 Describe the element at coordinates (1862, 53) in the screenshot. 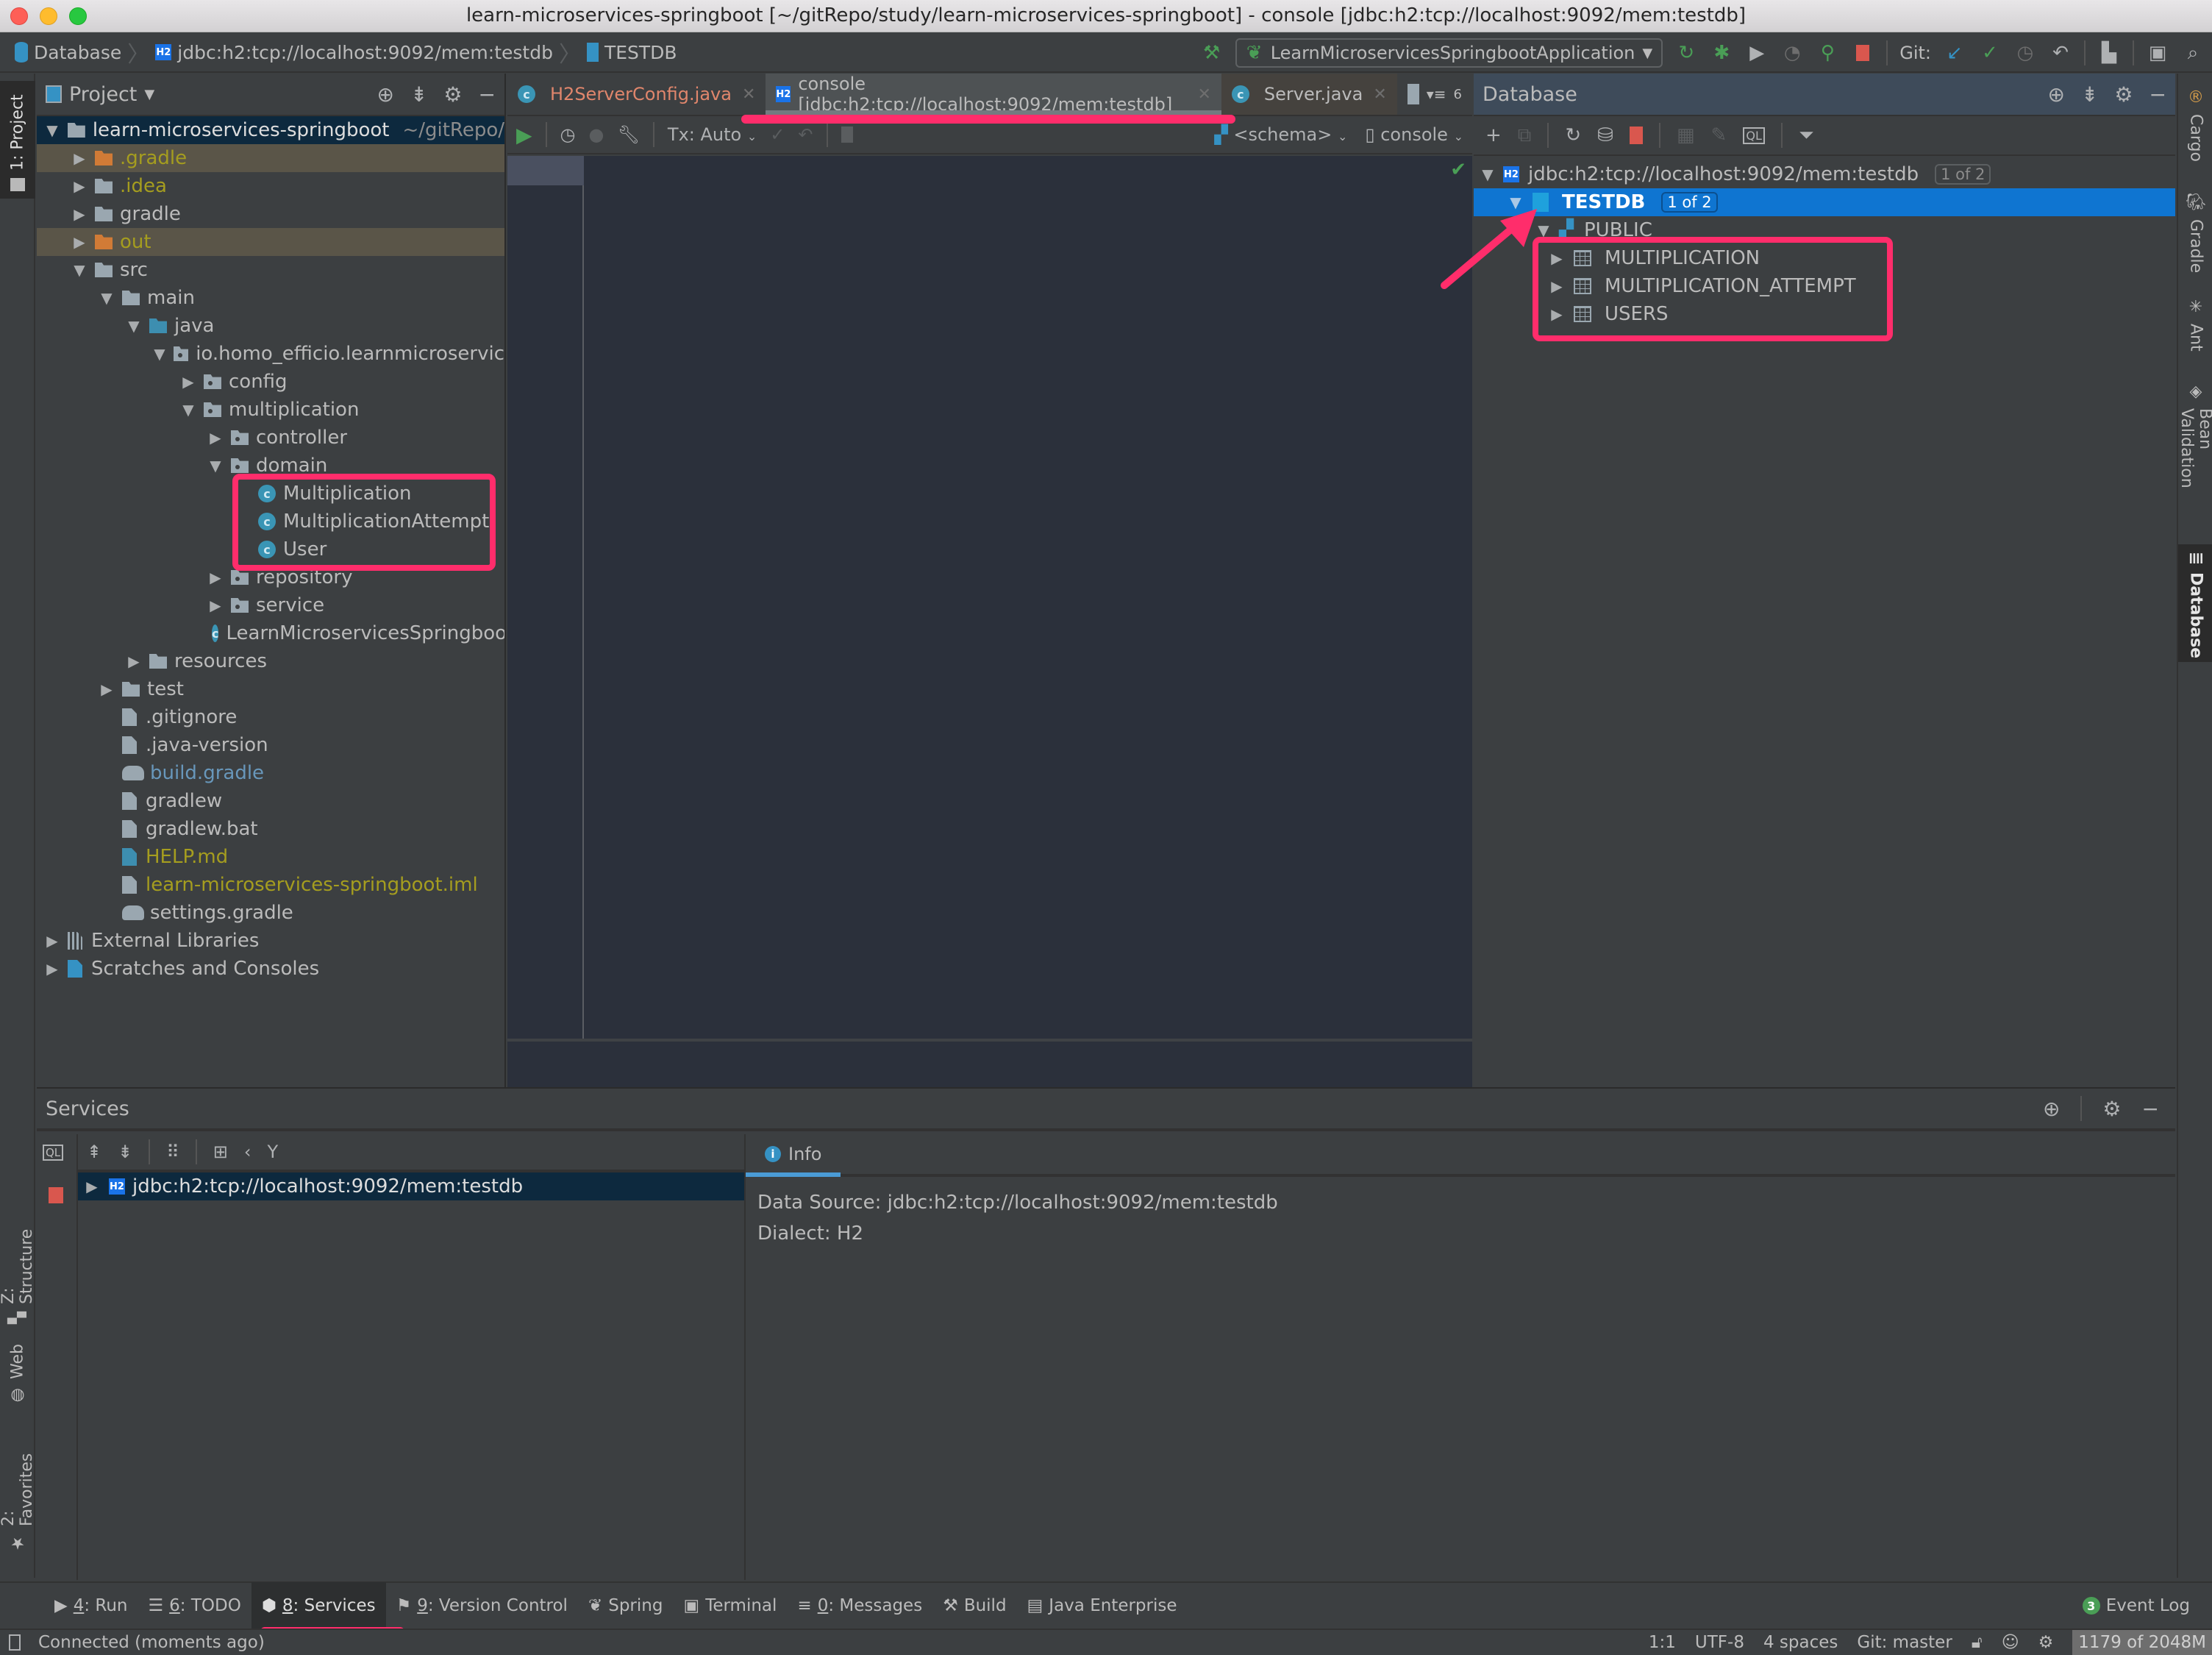

I see `stop-icon` at that location.